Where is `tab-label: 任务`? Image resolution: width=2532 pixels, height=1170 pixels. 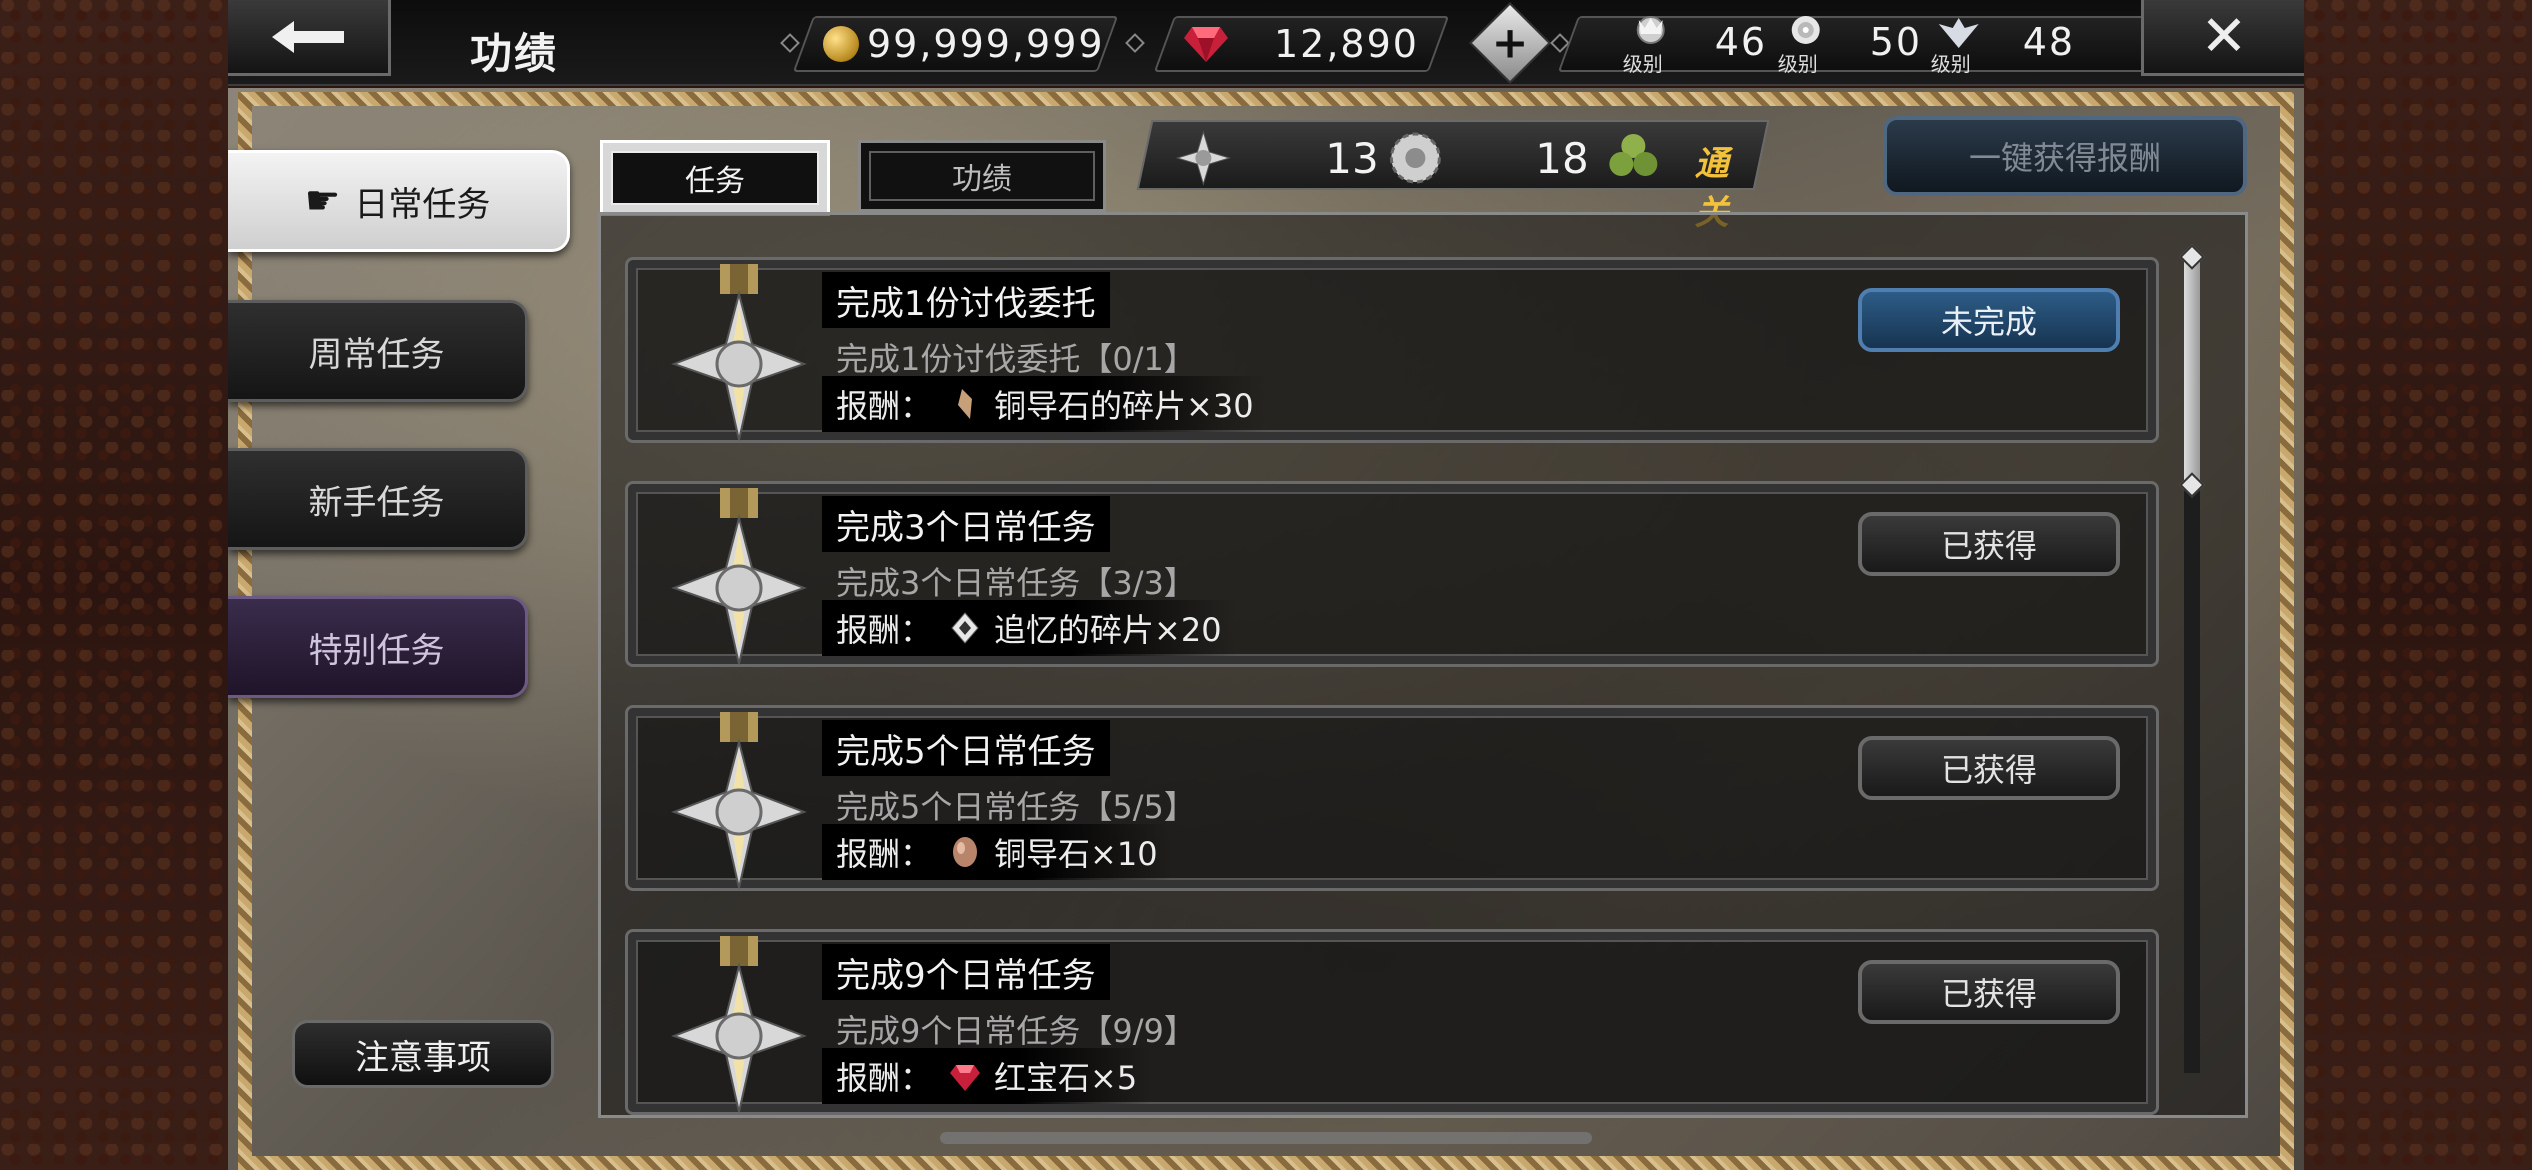
tab-label: 任务 is located at coordinates (715, 178).